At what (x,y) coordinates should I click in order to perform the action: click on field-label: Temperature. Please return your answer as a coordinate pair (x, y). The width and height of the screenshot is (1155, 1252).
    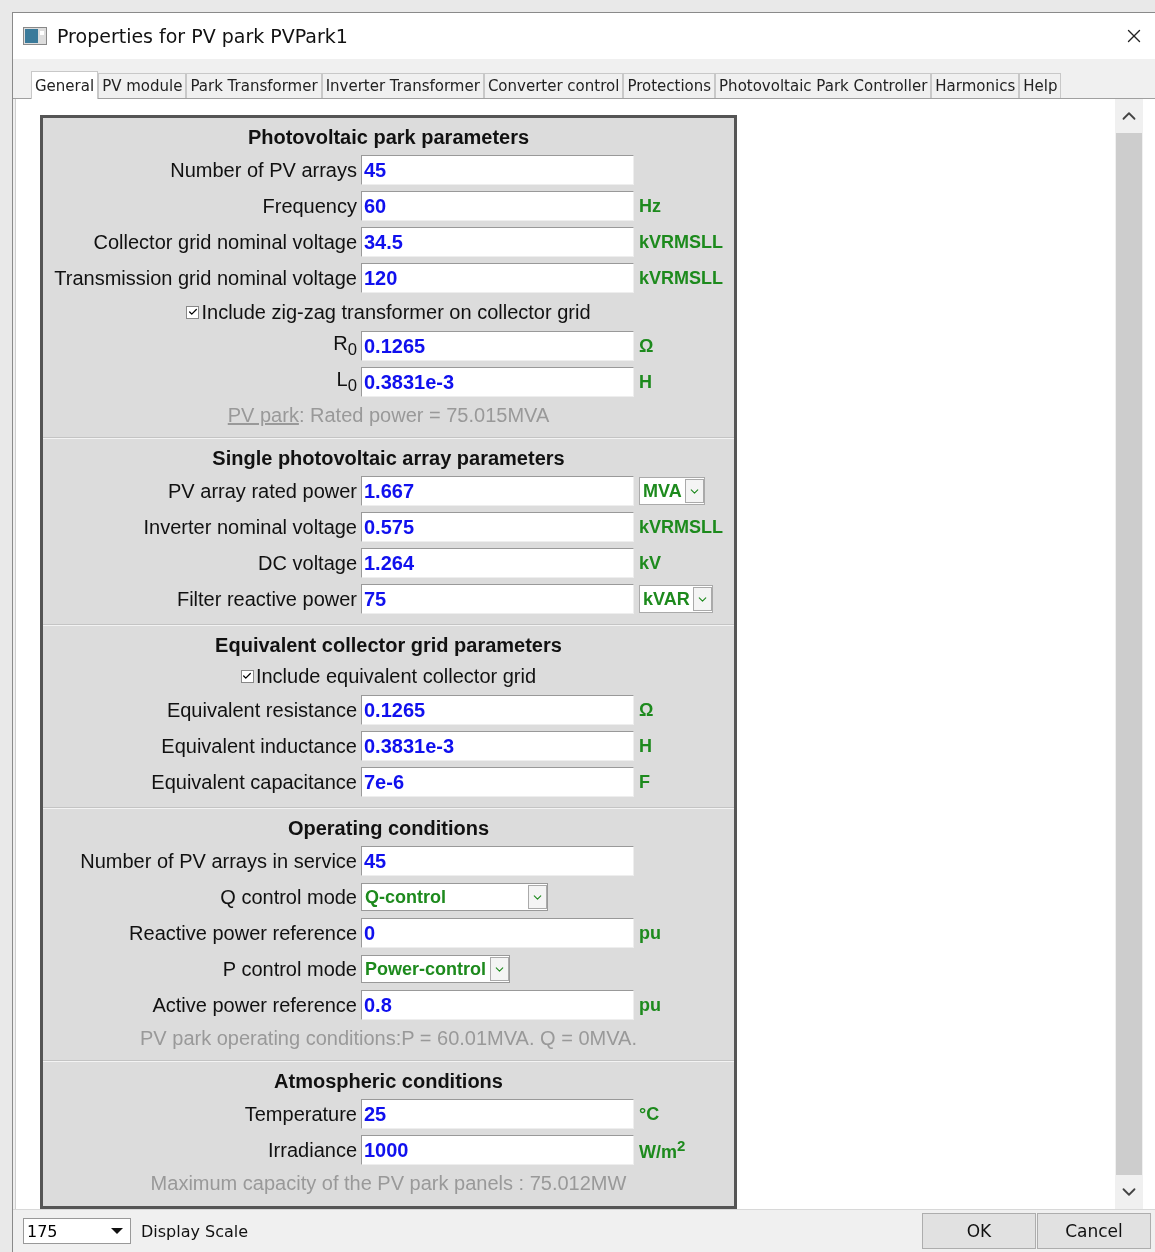
    Looking at the image, I should click on (300, 1114).